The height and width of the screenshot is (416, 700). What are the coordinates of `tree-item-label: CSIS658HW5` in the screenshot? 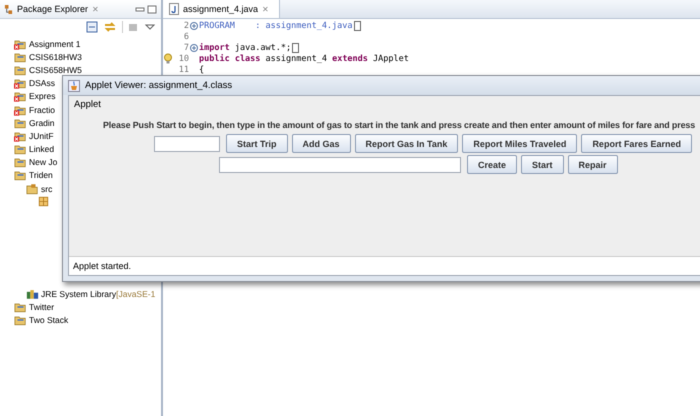 It's located at (55, 69).